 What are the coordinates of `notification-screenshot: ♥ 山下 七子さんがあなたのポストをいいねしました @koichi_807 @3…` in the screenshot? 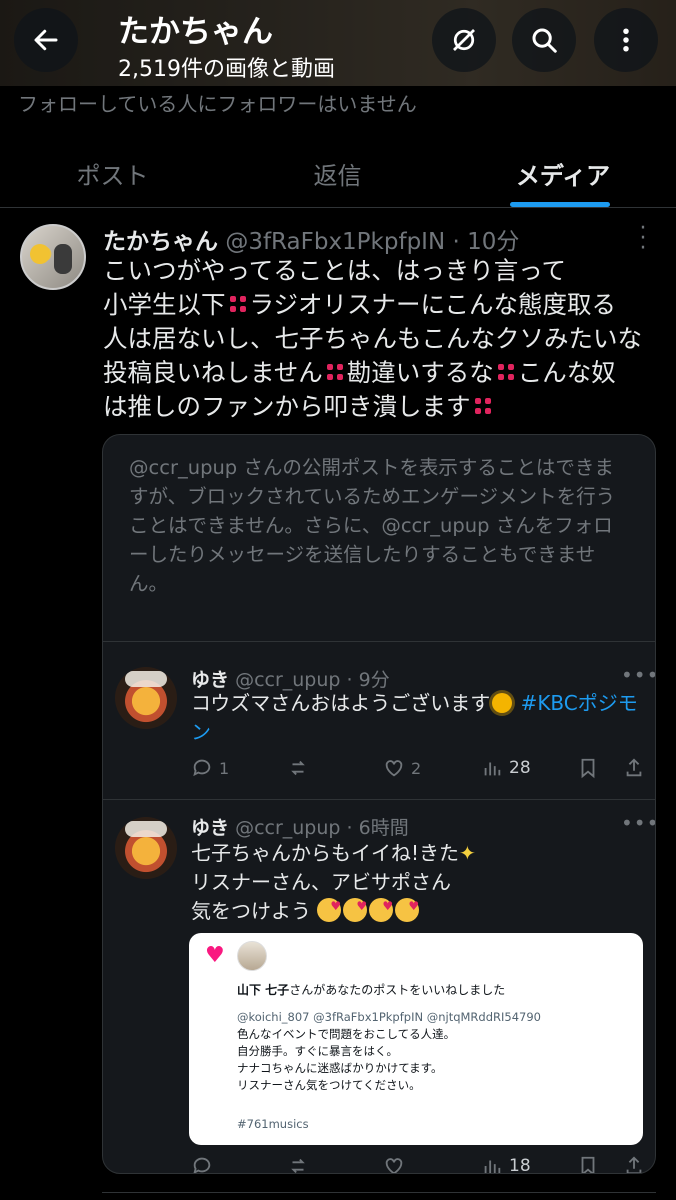 It's located at (416, 1039).